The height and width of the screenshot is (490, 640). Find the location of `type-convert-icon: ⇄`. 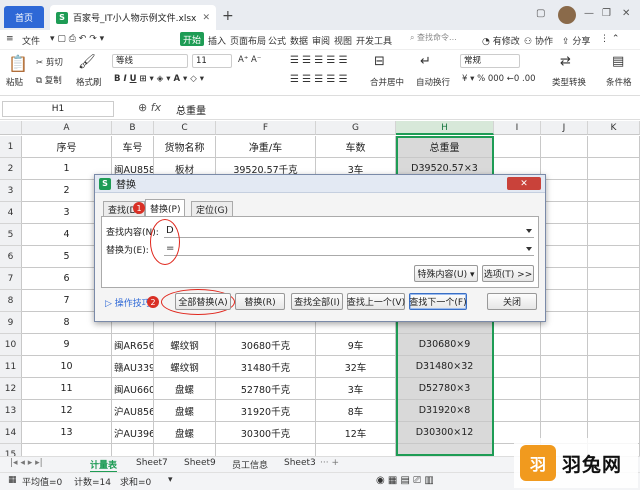

type-convert-icon: ⇄ is located at coordinates (565, 61).